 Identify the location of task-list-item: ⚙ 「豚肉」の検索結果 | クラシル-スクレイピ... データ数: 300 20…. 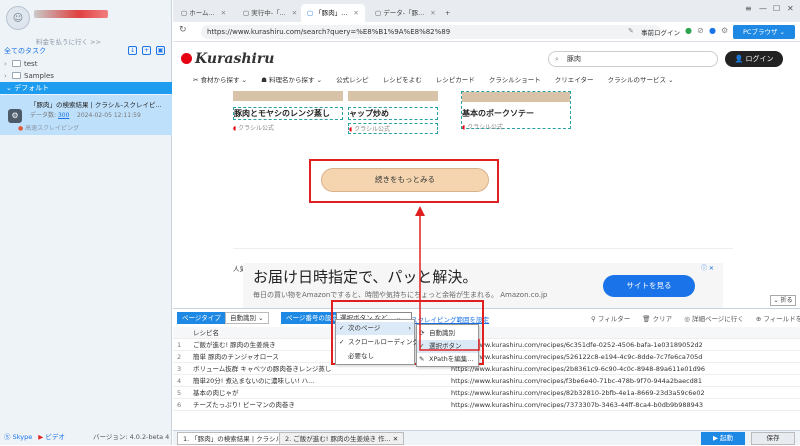
(86, 115).